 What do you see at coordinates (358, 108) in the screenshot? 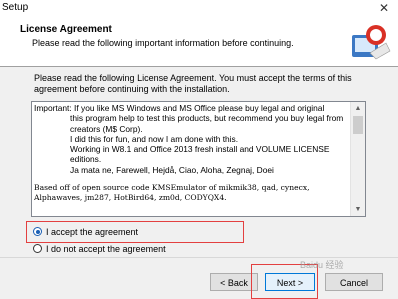
I see `scroll-up-icon: ▲` at bounding box center [358, 108].